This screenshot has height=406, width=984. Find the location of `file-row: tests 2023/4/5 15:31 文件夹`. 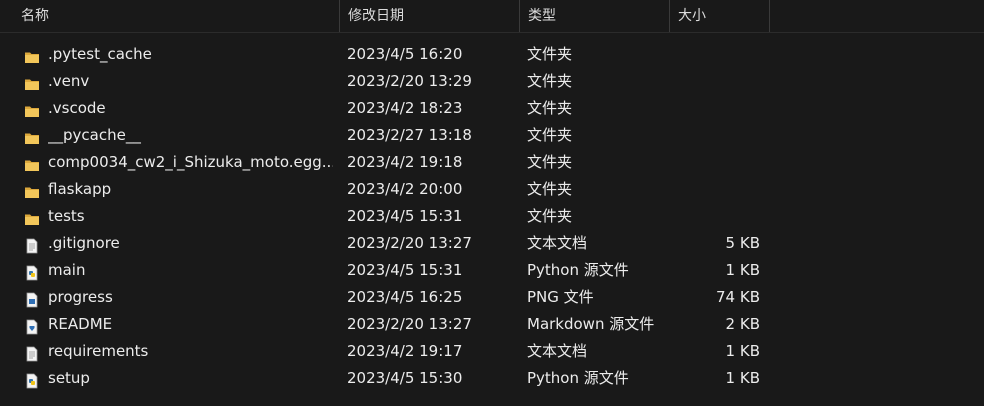

file-row: tests 2023/4/5 15:31 文件夹 is located at coordinates (492, 216).